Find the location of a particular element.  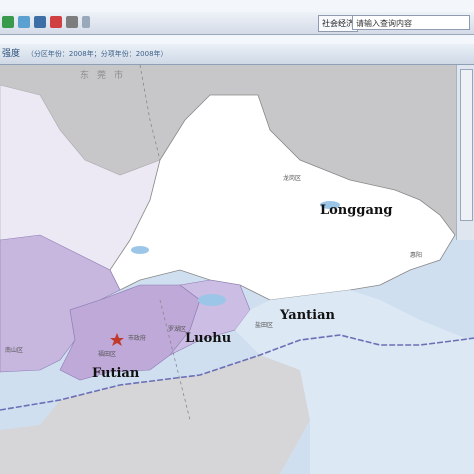

layer-title: 强度 is located at coordinates (11, 54).